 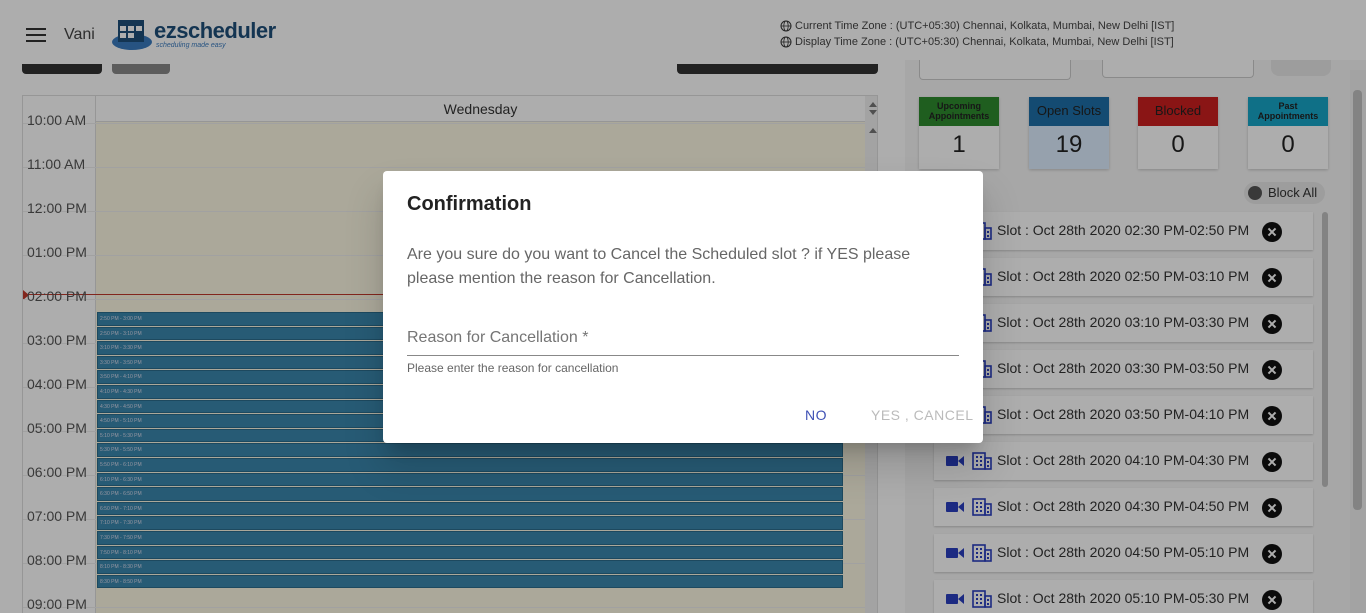 What do you see at coordinates (922, 415) in the screenshot?
I see `yes-cancel-button: YES , CANCEL` at bounding box center [922, 415].